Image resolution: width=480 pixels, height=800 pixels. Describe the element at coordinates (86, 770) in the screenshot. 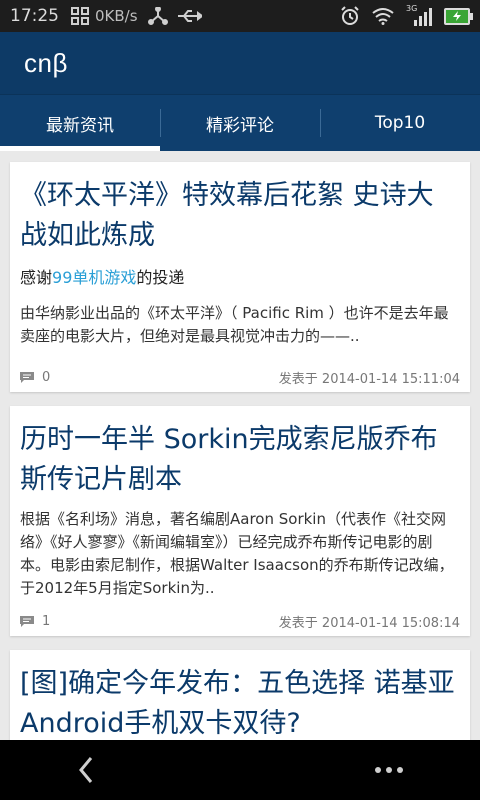

I see `back-icon` at that location.